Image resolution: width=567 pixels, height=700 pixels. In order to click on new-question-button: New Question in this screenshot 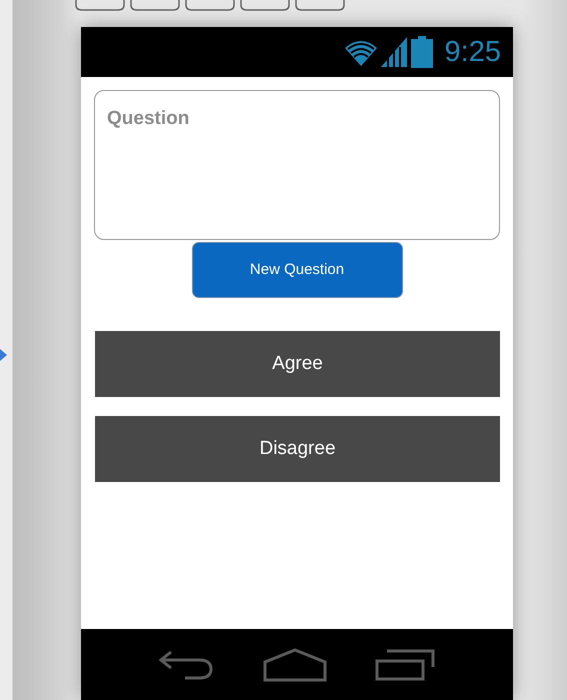, I will do `click(297, 270)`.